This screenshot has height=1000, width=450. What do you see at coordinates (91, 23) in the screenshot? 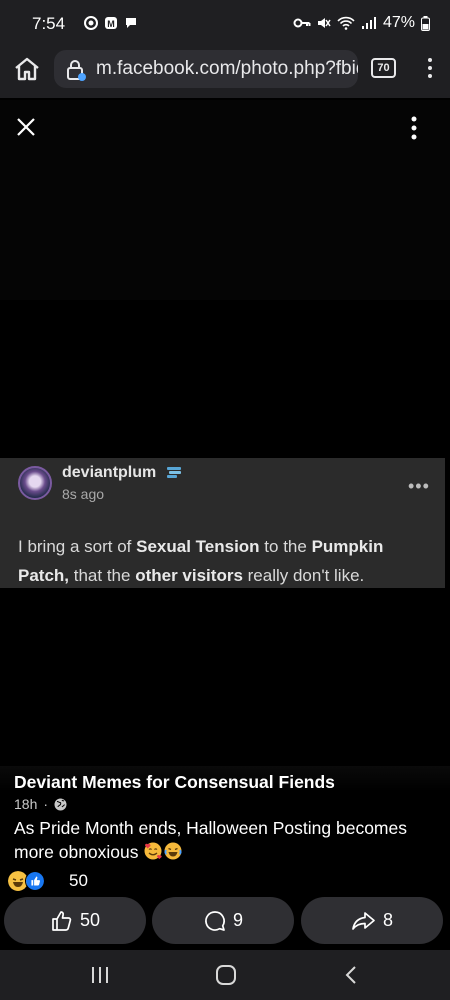
I see `sync-icon` at bounding box center [91, 23].